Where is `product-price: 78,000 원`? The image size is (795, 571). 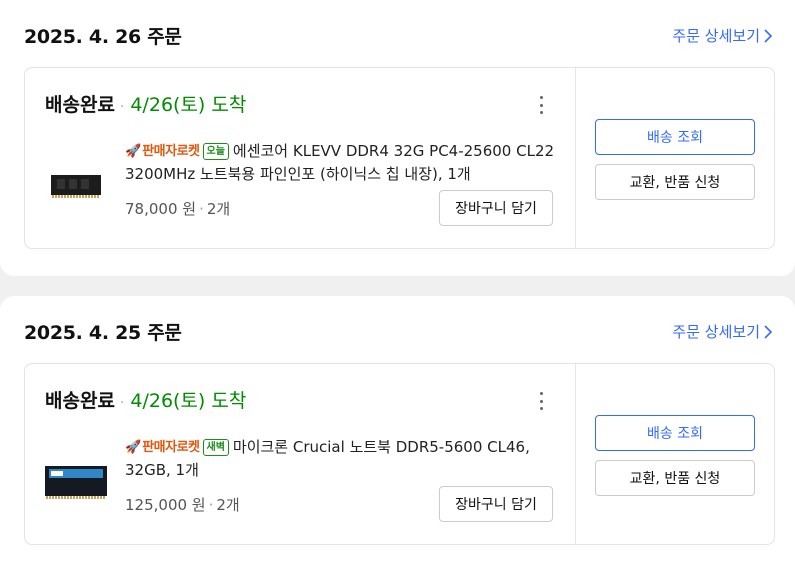 product-price: 78,000 원 is located at coordinates (161, 209).